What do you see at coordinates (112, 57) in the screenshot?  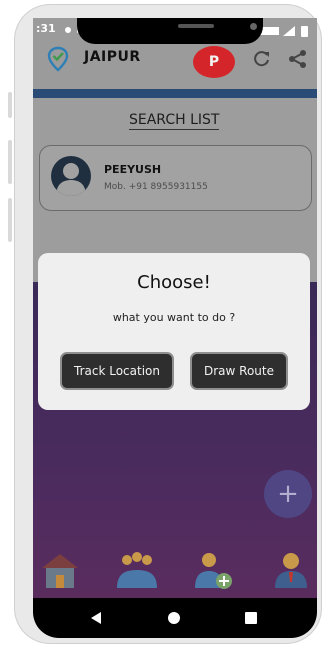 I see `app-title: JAIPUR` at bounding box center [112, 57].